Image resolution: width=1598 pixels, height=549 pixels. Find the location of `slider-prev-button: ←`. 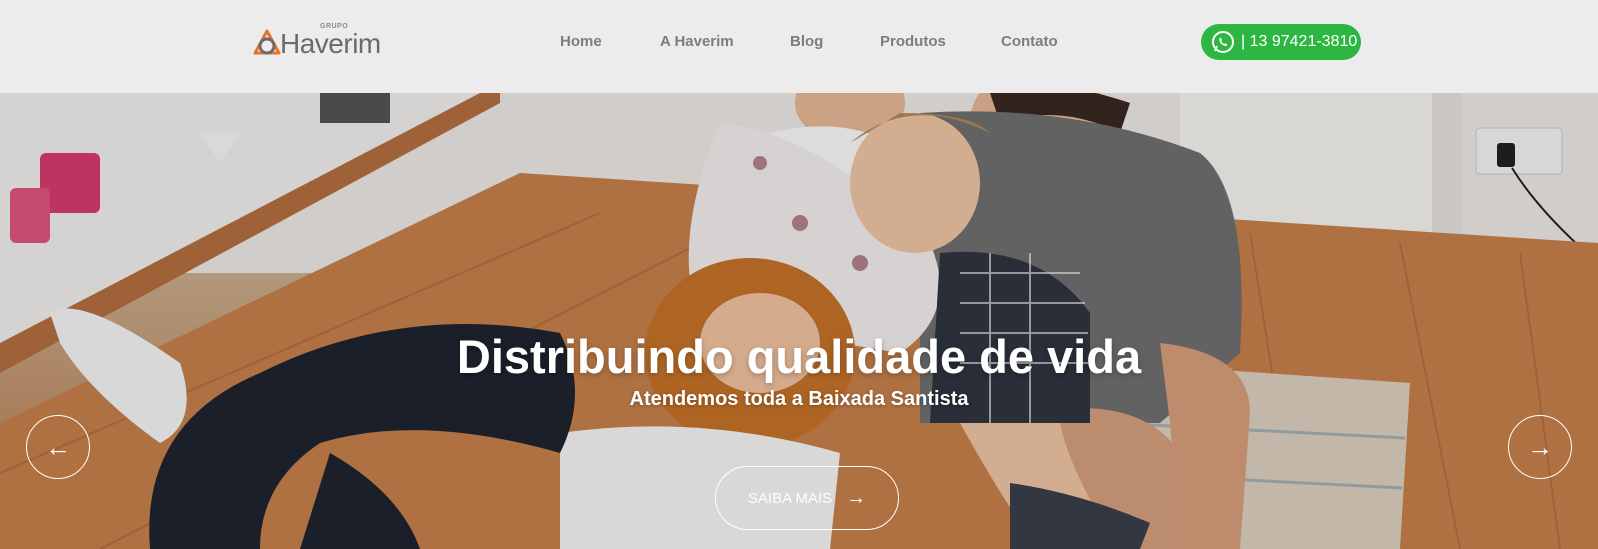

slider-prev-button: ← is located at coordinates (58, 447).